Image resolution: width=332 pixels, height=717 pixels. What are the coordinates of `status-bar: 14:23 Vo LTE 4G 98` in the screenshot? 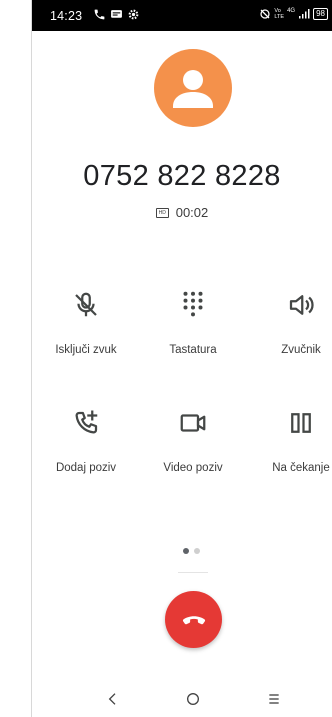 It's located at (182, 15).